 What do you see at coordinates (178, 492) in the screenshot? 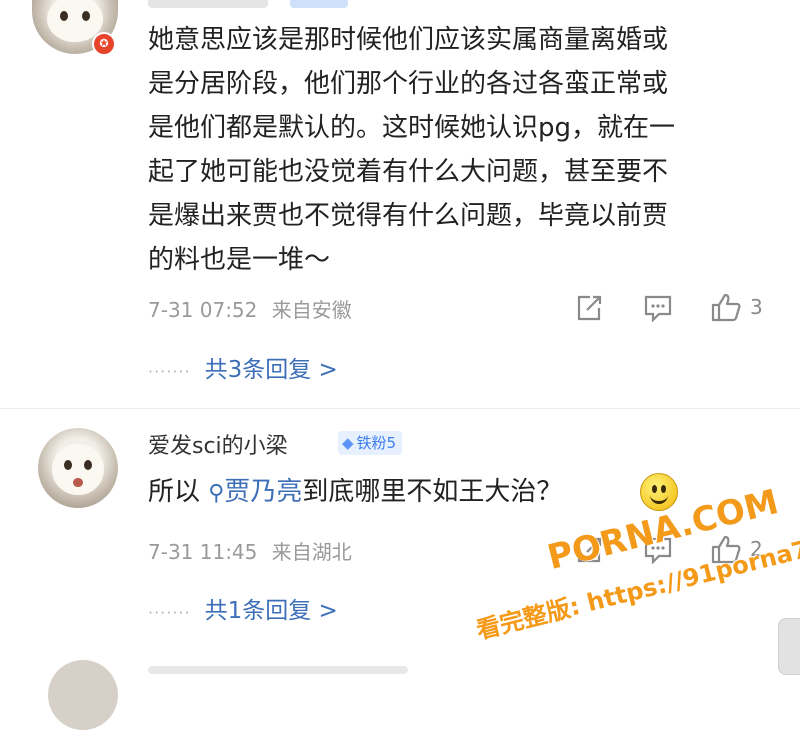
I see `comment-text-prefix: 所以` at bounding box center [178, 492].